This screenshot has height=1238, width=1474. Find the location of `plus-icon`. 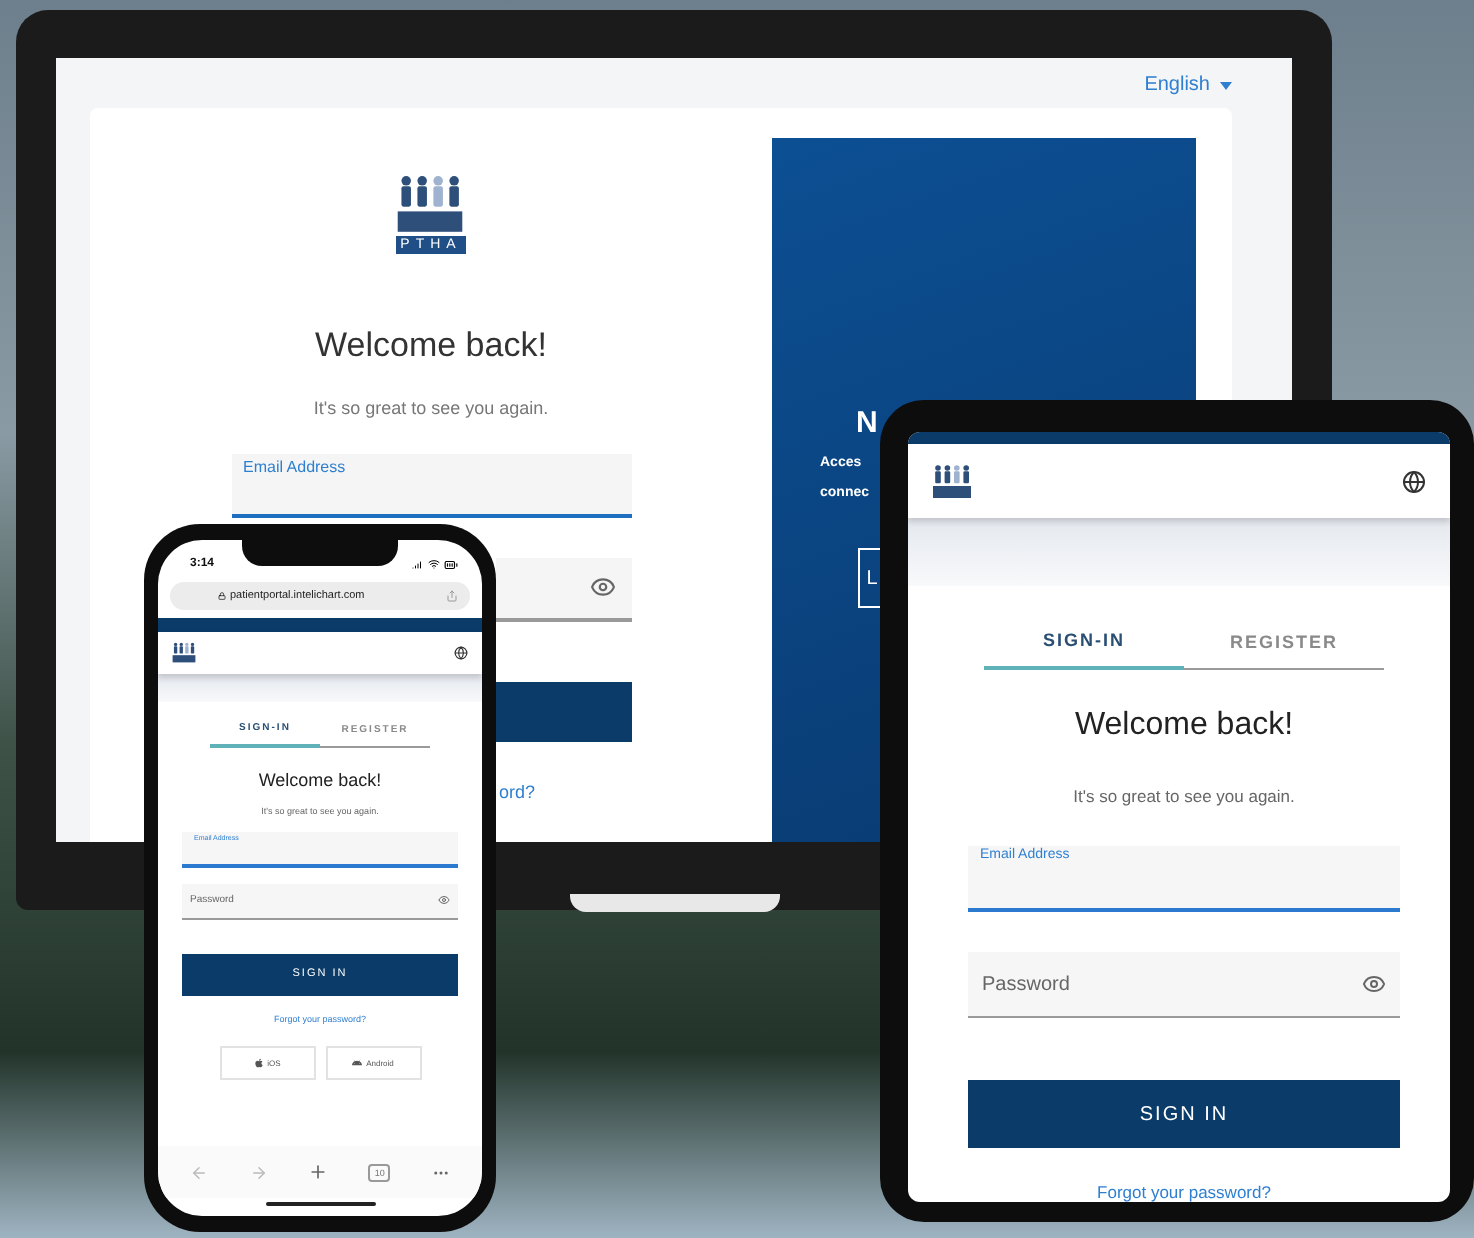

plus-icon is located at coordinates (317, 1172).